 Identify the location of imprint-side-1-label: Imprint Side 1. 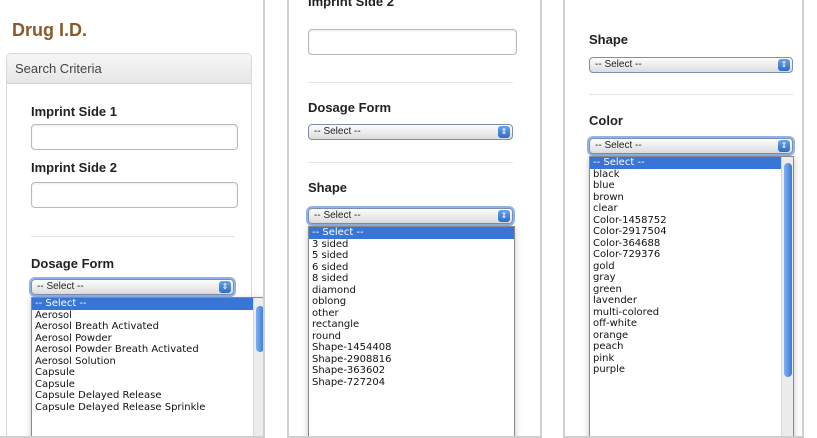
(74, 111).